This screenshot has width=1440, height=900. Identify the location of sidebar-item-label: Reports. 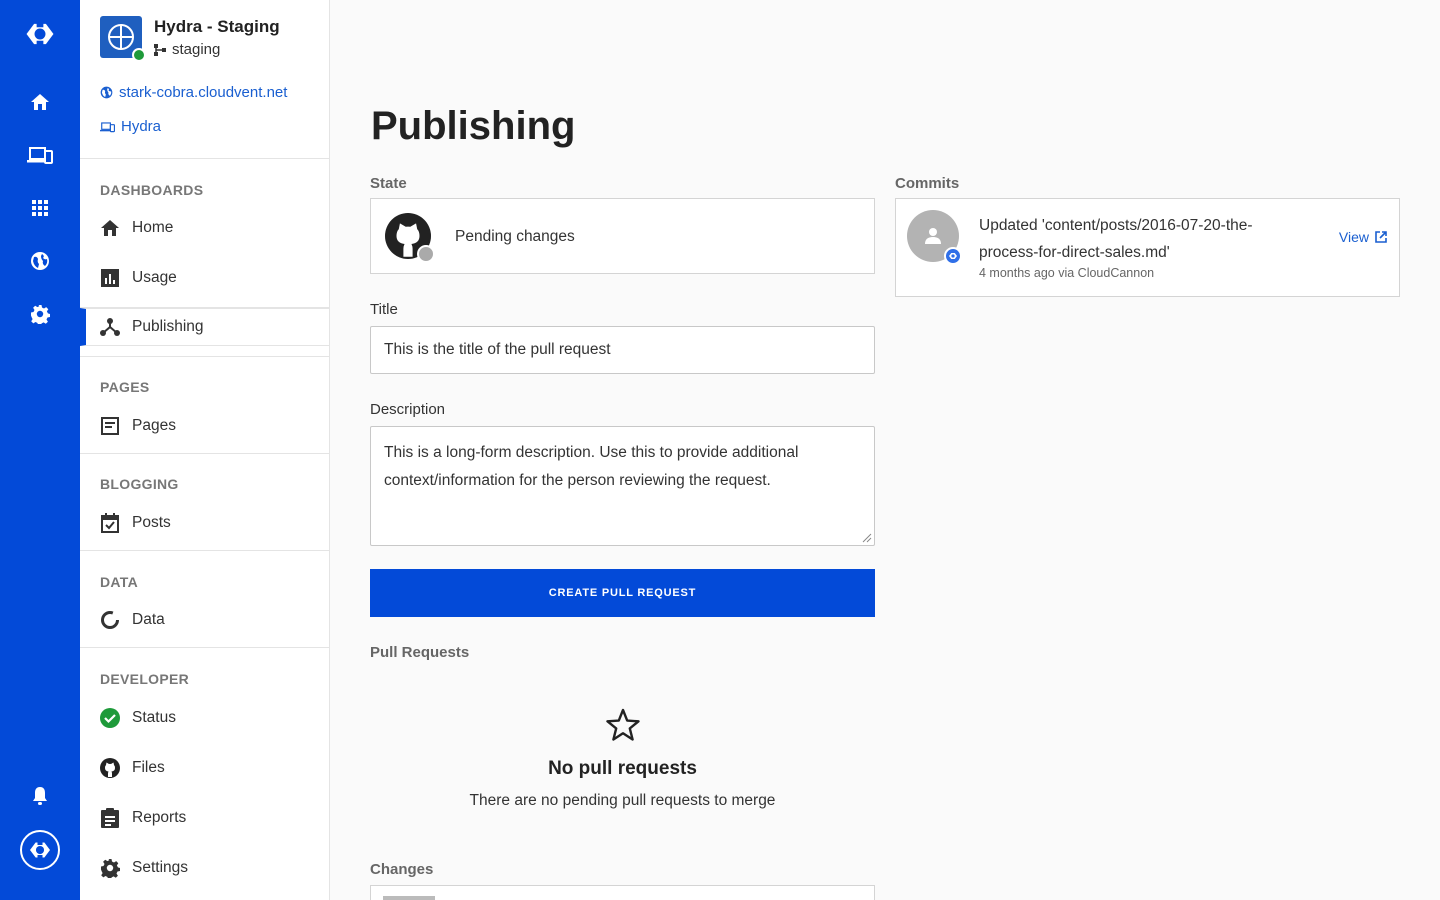
(159, 817).